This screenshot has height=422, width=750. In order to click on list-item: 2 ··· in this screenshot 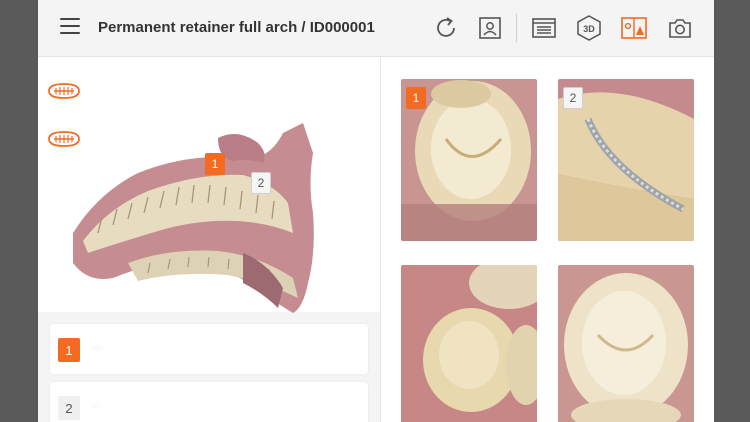, I will do `click(209, 402)`.